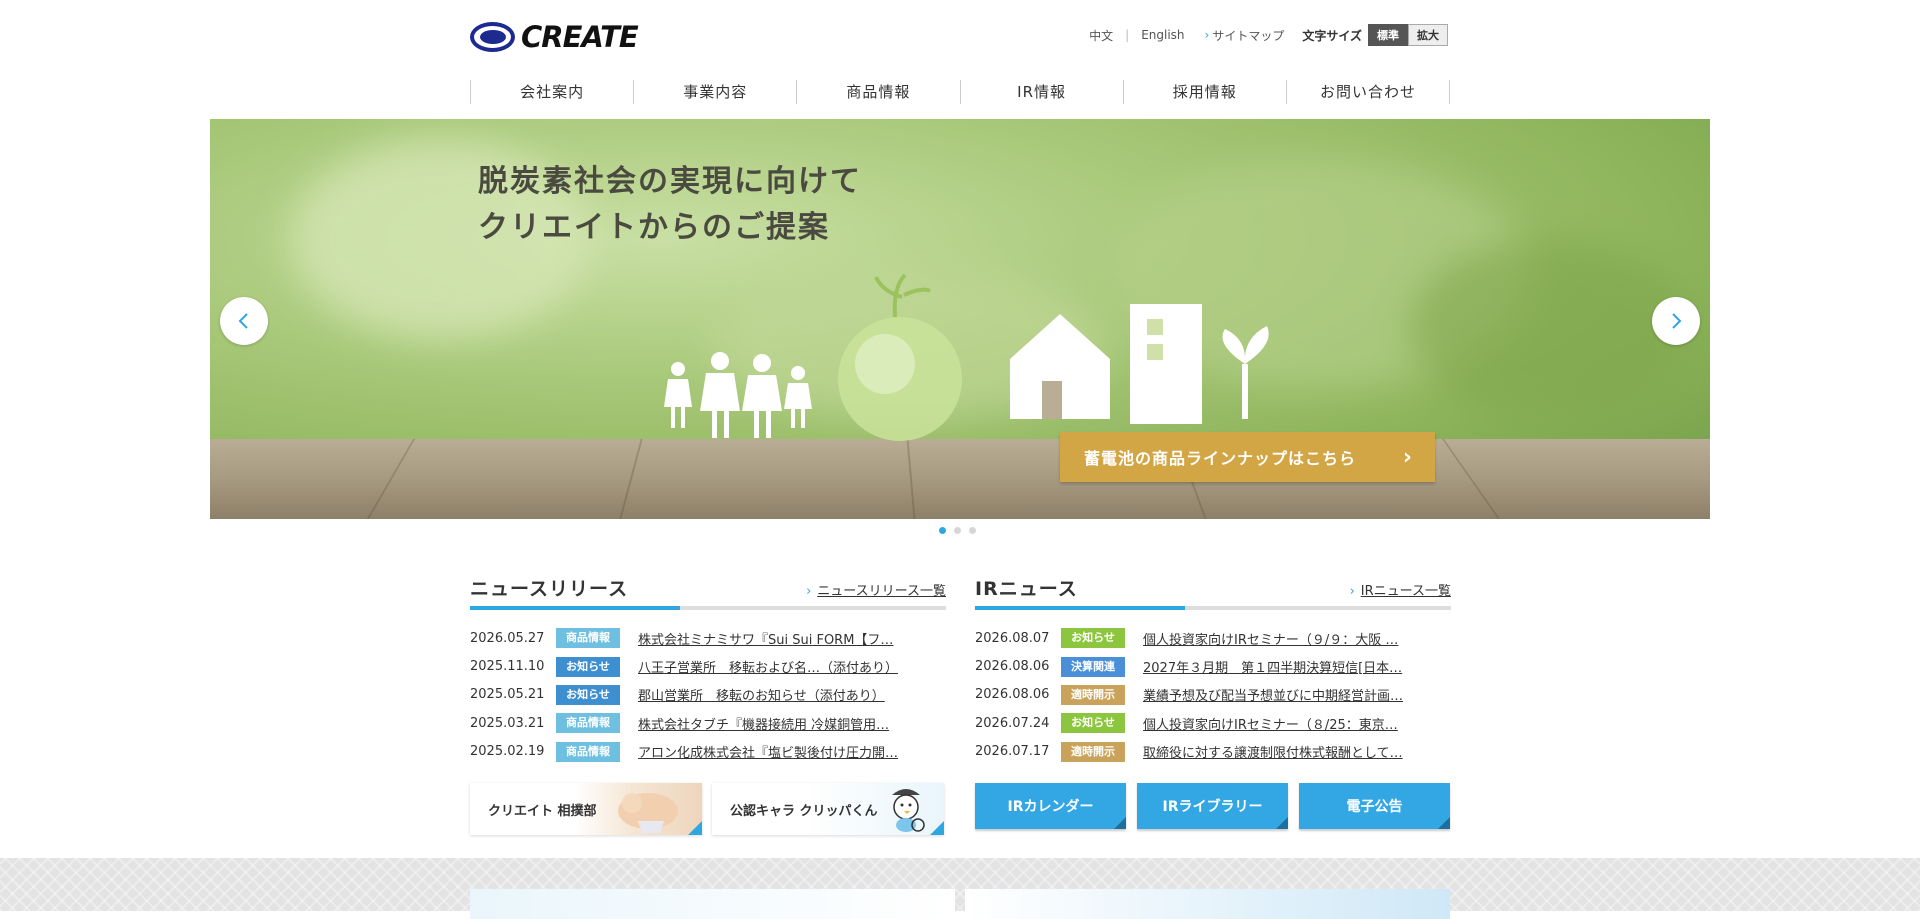 Image resolution: width=1920 pixels, height=919 pixels. Describe the element at coordinates (1248, 35) in the screenshot. I see `sitemap-link: サイトマップ` at that location.